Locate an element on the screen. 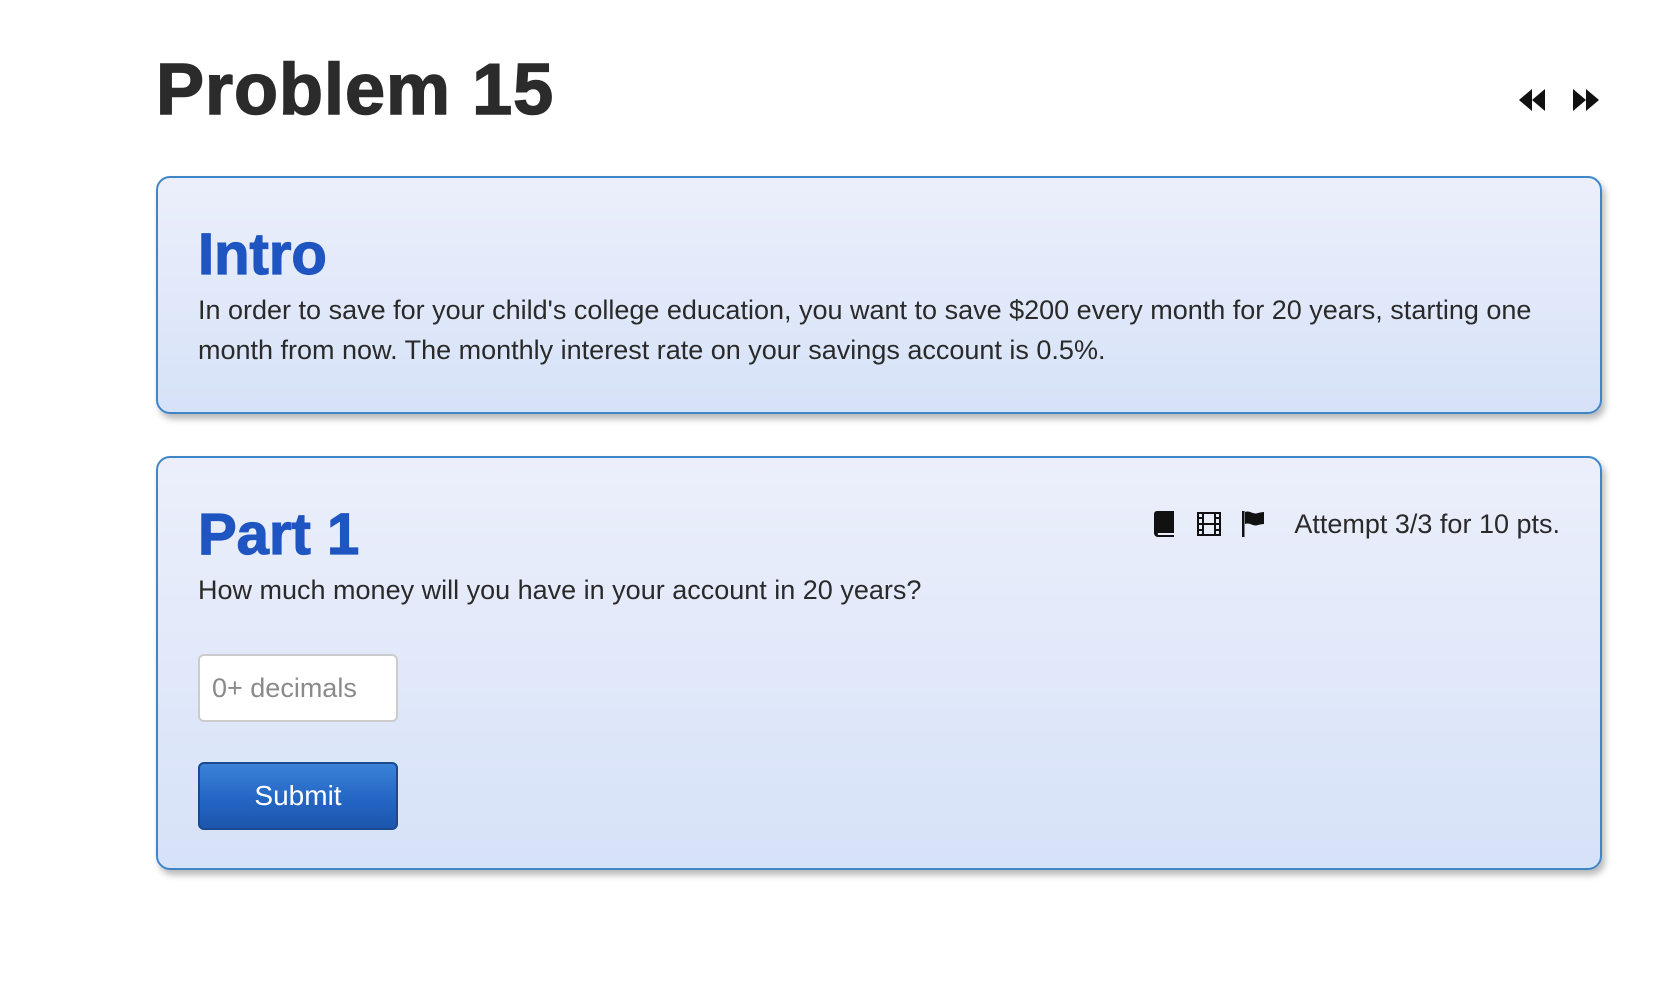  rewind-icon is located at coordinates (1532, 100).